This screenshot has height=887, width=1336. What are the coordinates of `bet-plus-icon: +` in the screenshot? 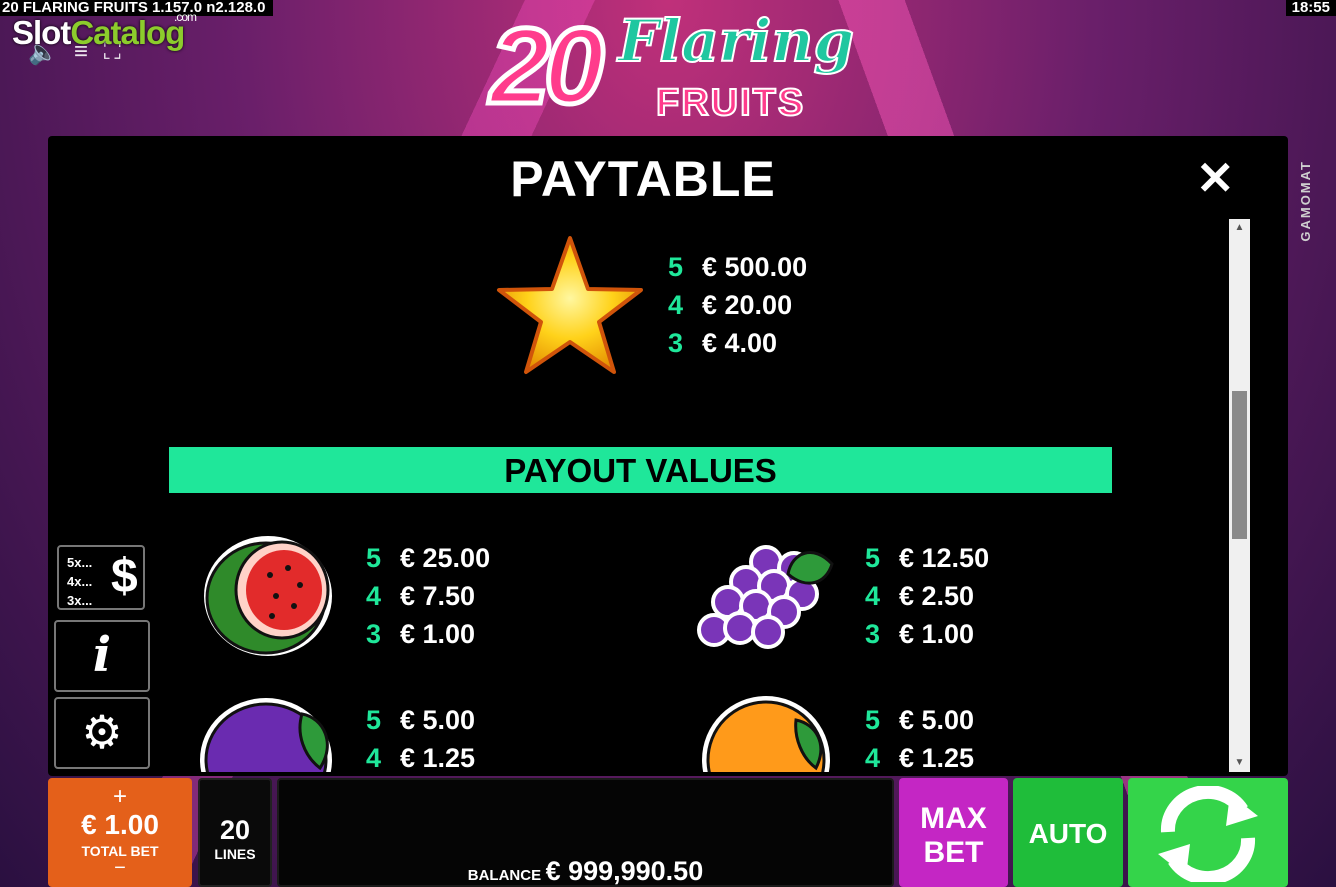 It's located at (120, 797).